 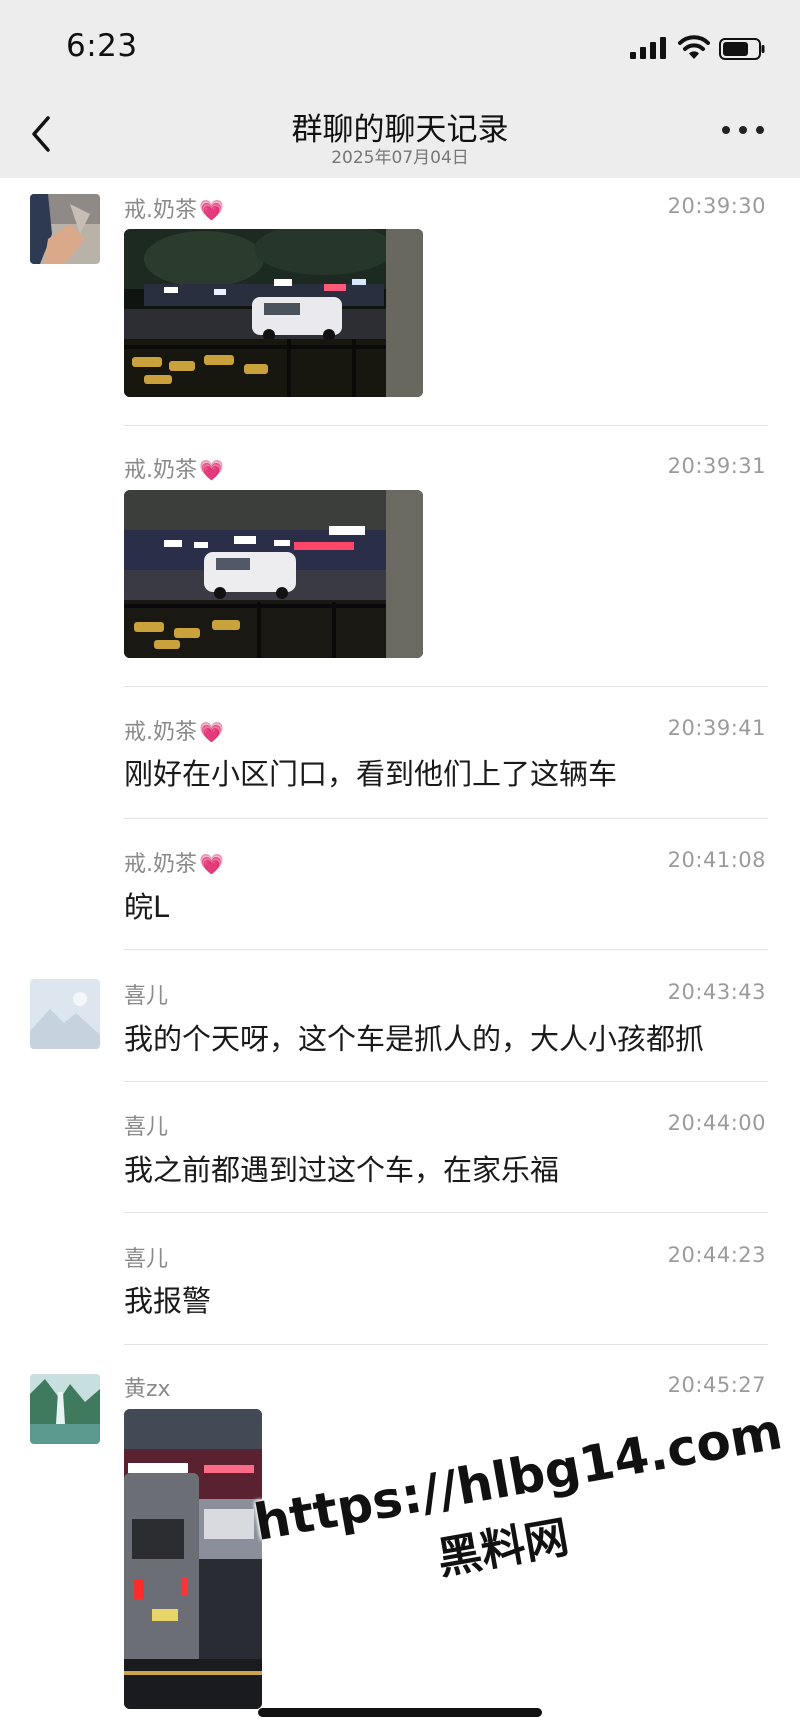 I want to click on message-time: 20:39:30, so click(x=716, y=206).